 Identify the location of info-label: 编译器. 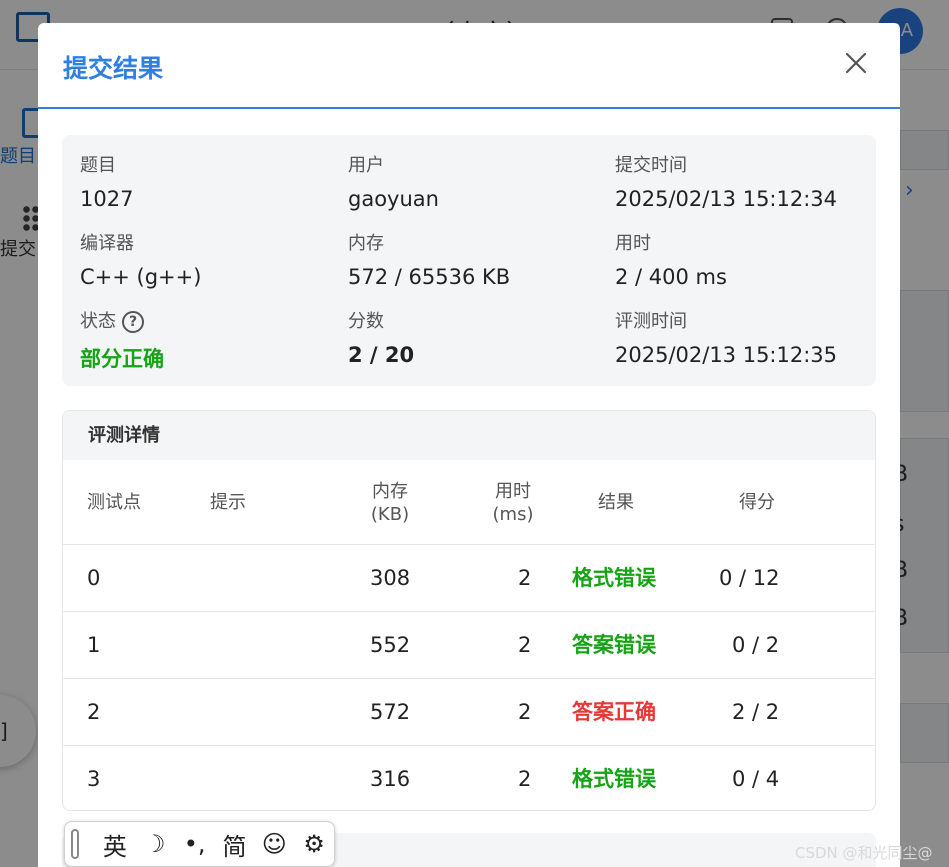
(107, 243).